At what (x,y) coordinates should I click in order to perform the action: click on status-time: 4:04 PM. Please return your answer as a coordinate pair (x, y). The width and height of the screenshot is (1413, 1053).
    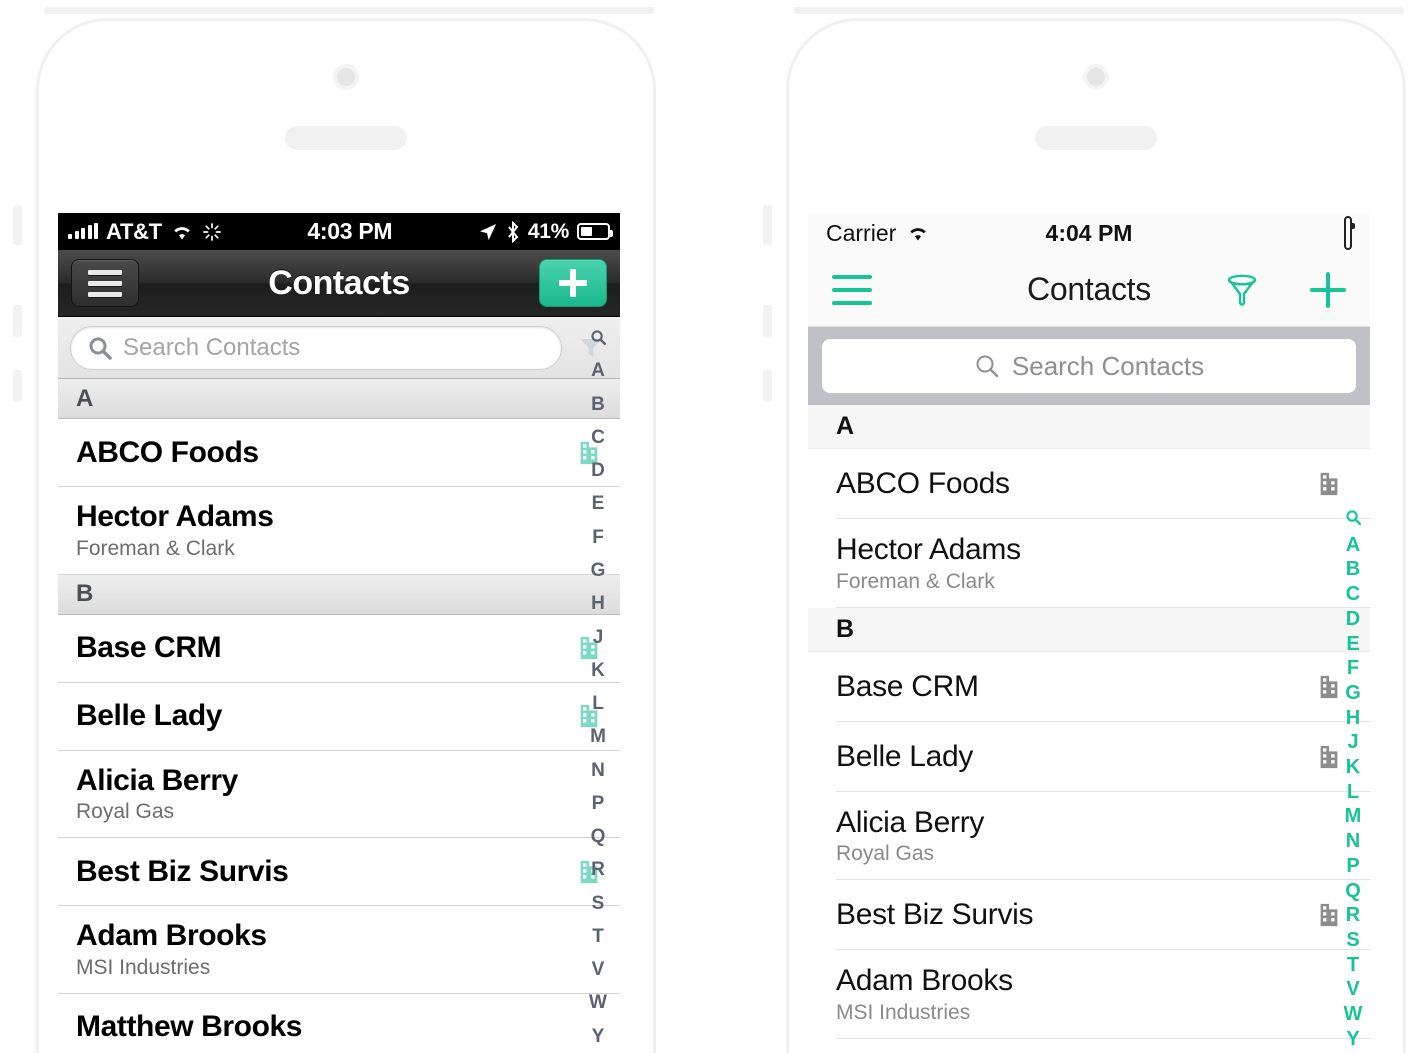
    Looking at the image, I should click on (1089, 232).